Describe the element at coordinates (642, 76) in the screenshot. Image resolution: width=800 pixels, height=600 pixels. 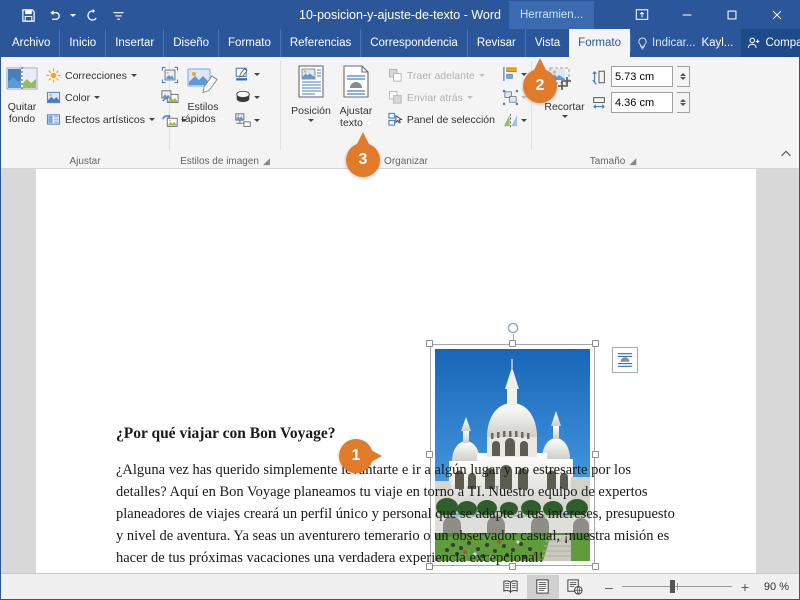
I see `shape-height-input` at that location.